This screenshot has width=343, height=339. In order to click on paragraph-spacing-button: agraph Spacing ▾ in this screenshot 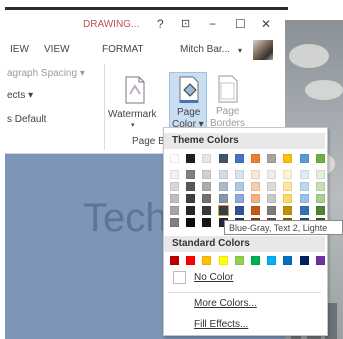, I will do `click(46, 73)`.